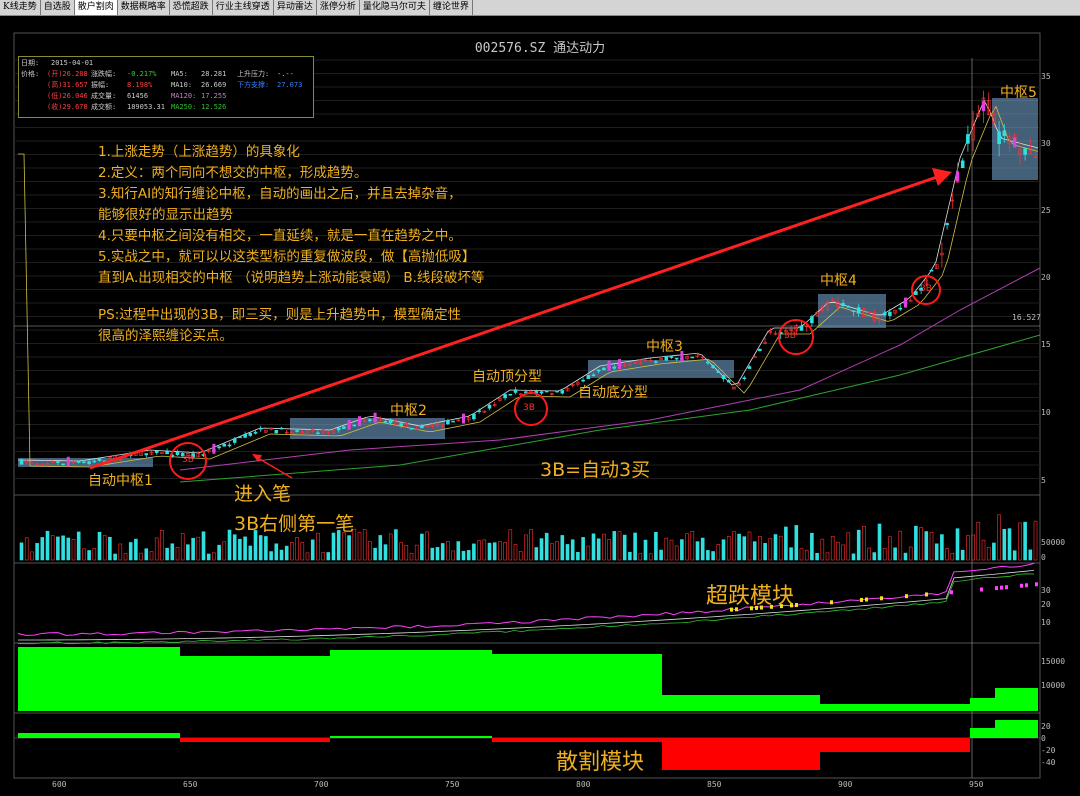  I want to click on note-line: 能够很好的显示出趋势, so click(165, 215).